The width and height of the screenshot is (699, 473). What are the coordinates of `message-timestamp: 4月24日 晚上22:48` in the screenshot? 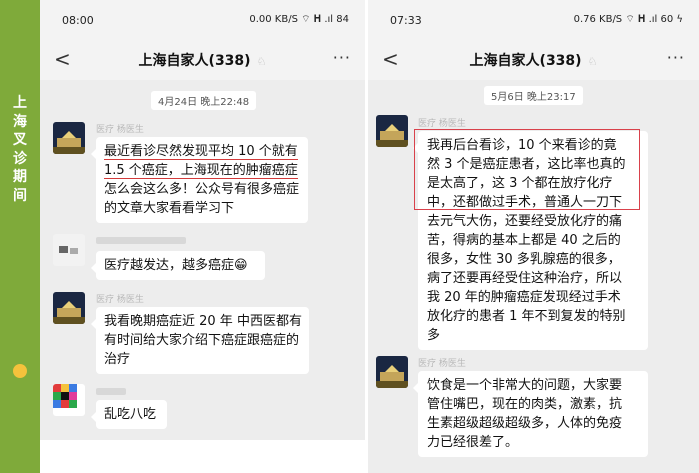 It's located at (204, 100).